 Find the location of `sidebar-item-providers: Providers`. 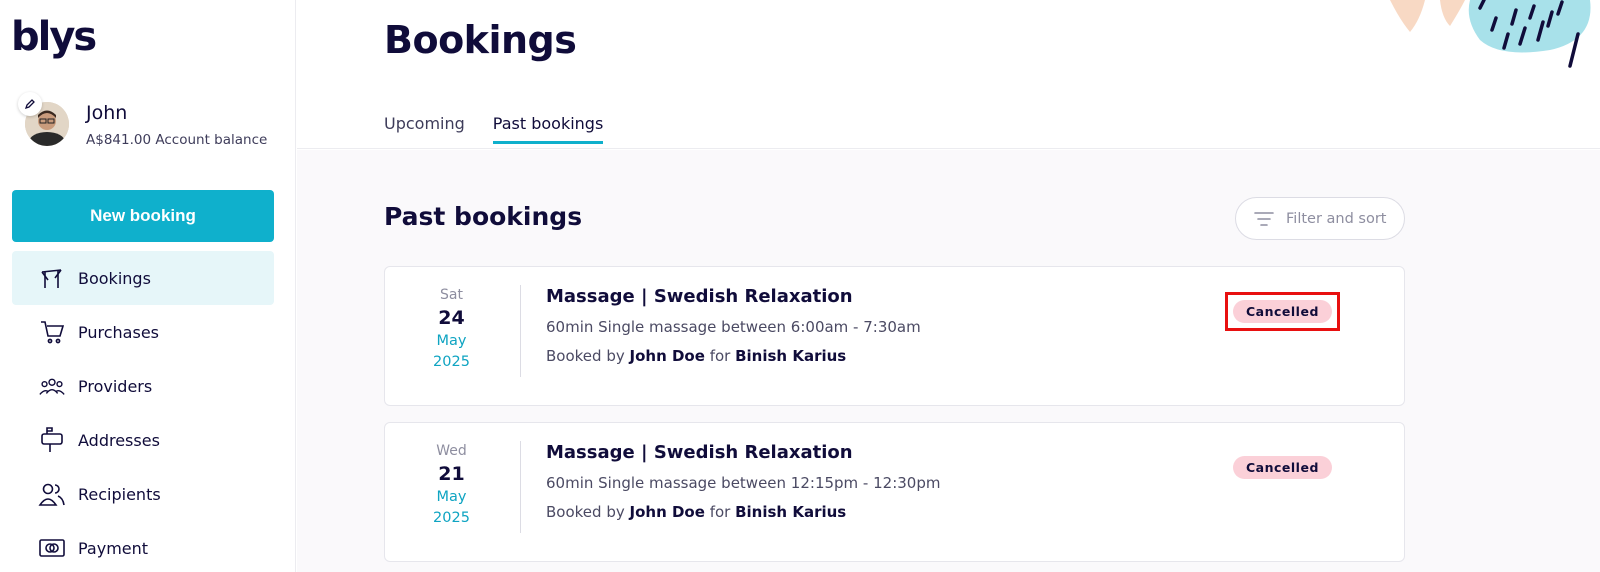

sidebar-item-providers: Providers is located at coordinates (143, 386).